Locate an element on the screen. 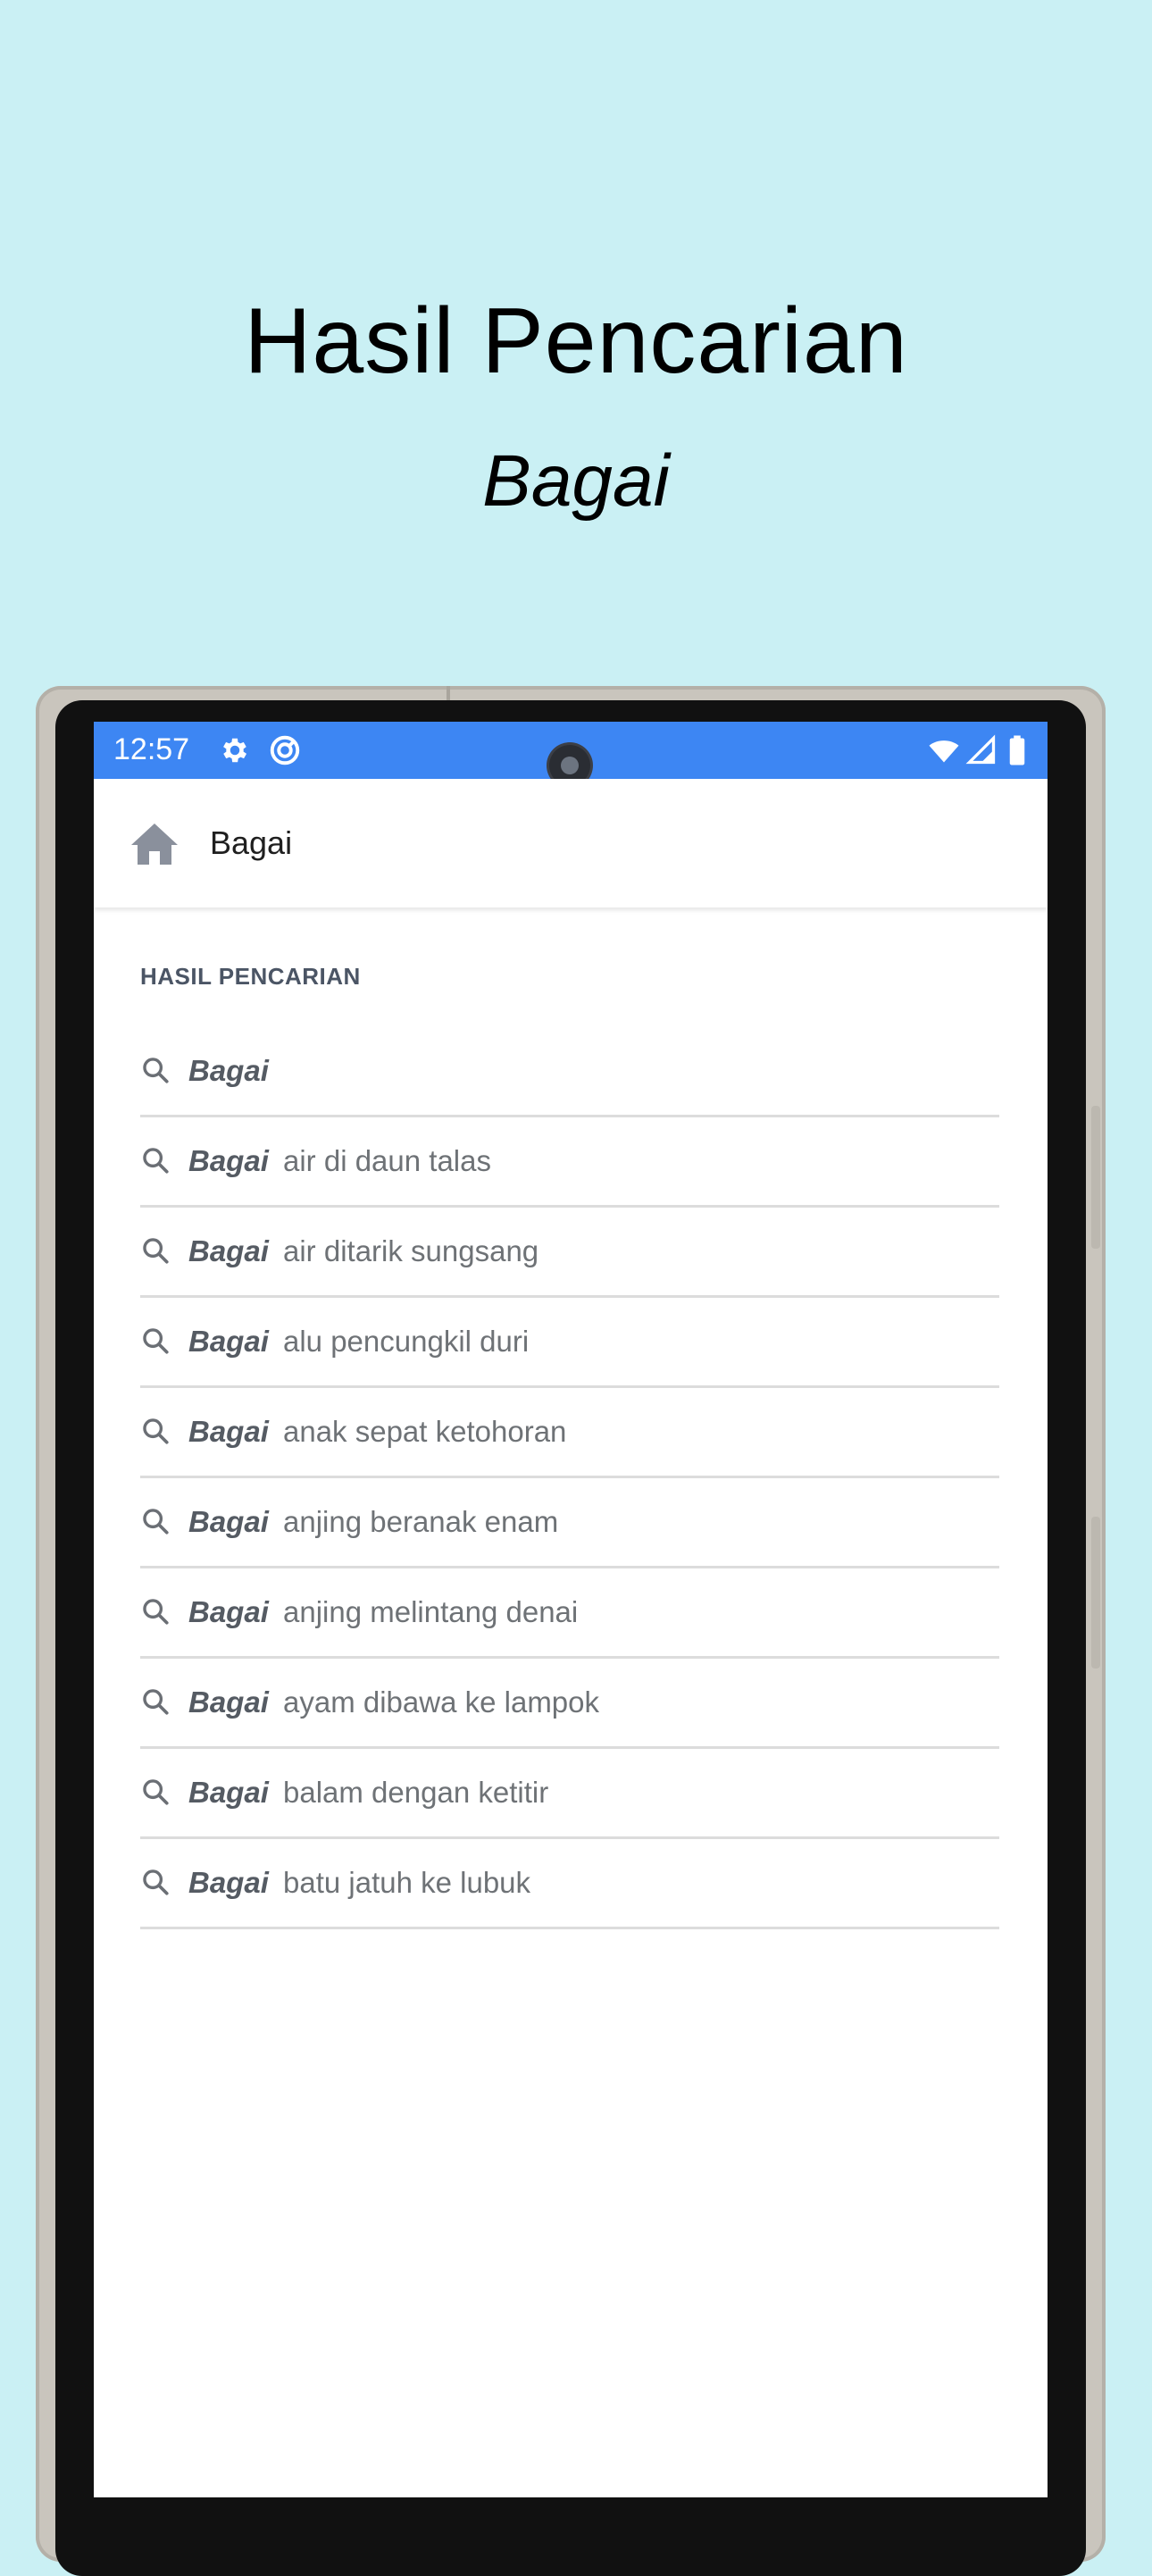  result-item: Bagai air di daun talas is located at coordinates (570, 1163).